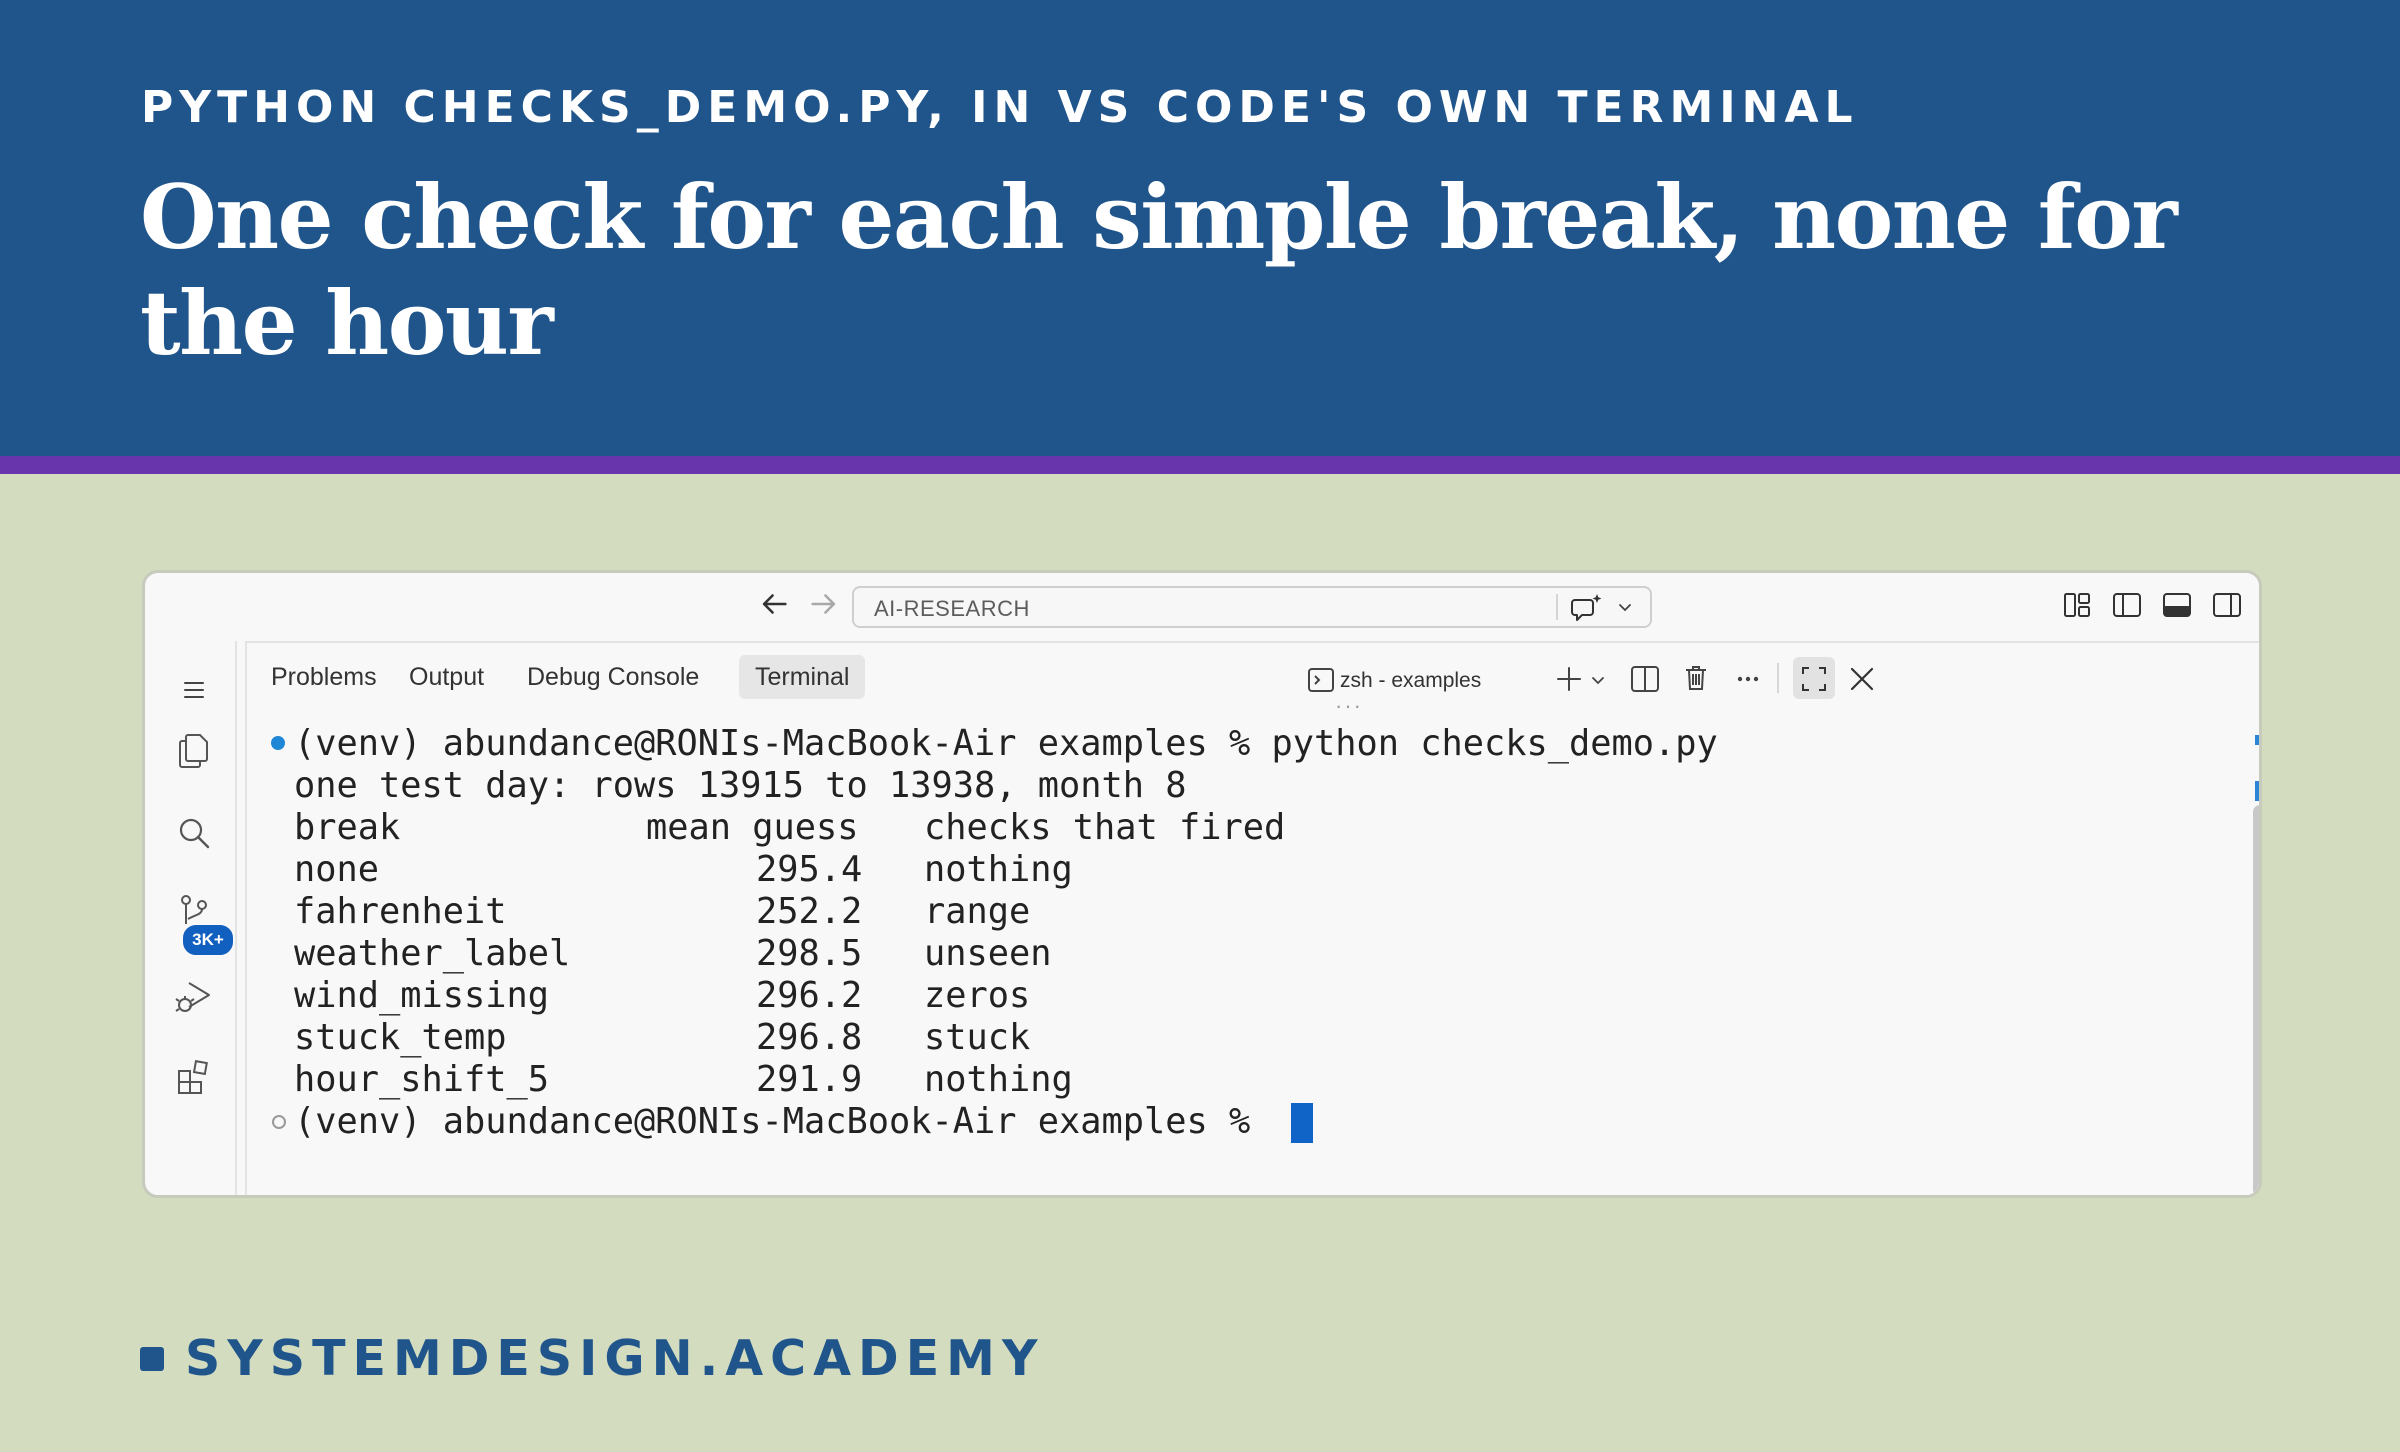 Image resolution: width=2400 pixels, height=1452 pixels. Describe the element at coordinates (194, 1078) in the screenshot. I see `extensions-icon` at that location.